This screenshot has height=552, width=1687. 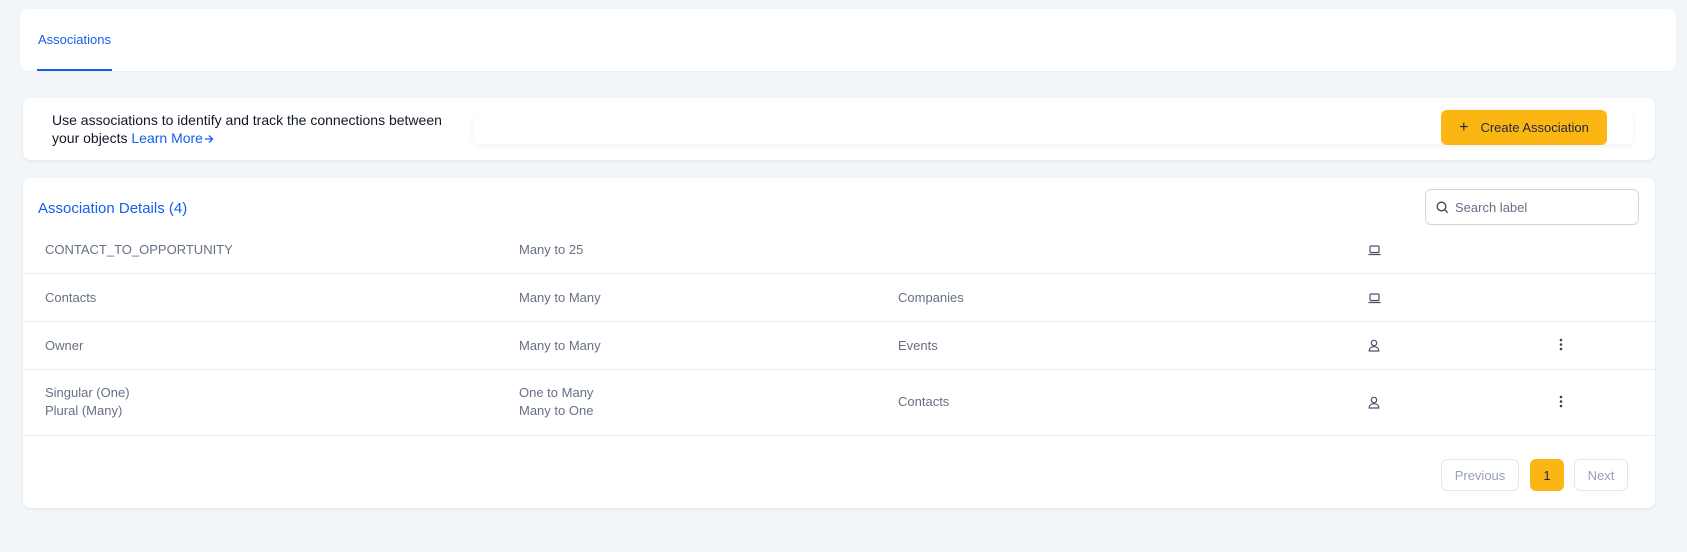 What do you see at coordinates (1464, 127) in the screenshot?
I see `plus-icon: +` at bounding box center [1464, 127].